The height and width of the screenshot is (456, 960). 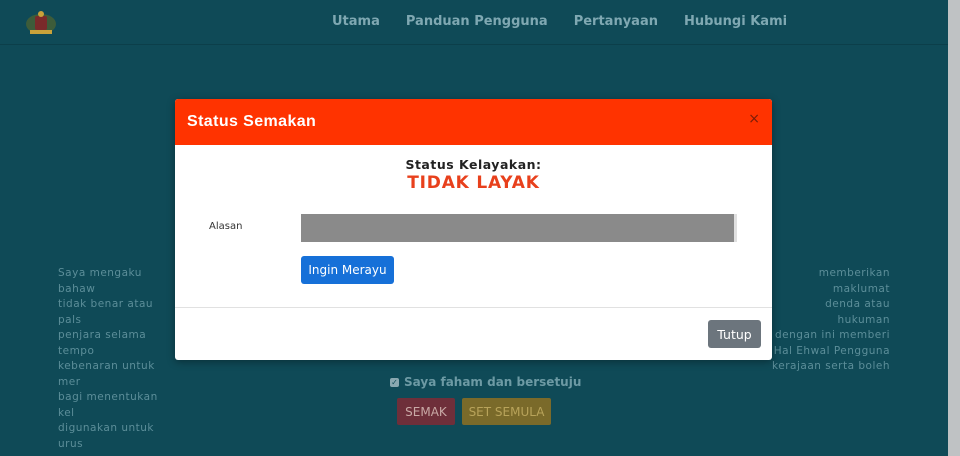 What do you see at coordinates (754, 119) in the screenshot?
I see `close-icon: ×` at bounding box center [754, 119].